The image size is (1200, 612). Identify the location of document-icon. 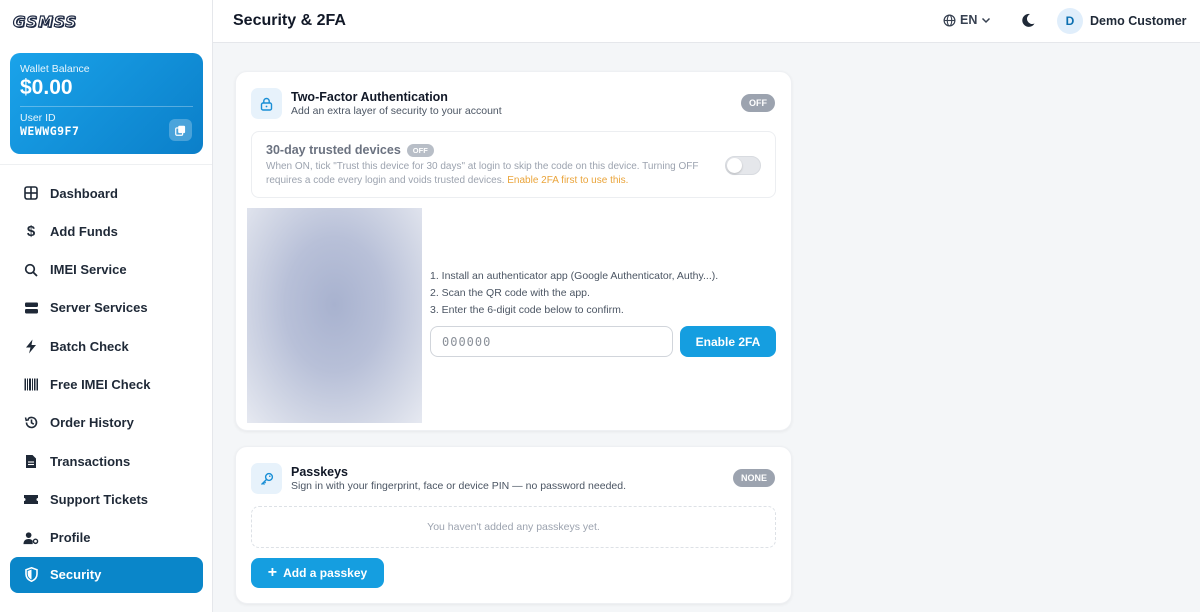
(31, 461).